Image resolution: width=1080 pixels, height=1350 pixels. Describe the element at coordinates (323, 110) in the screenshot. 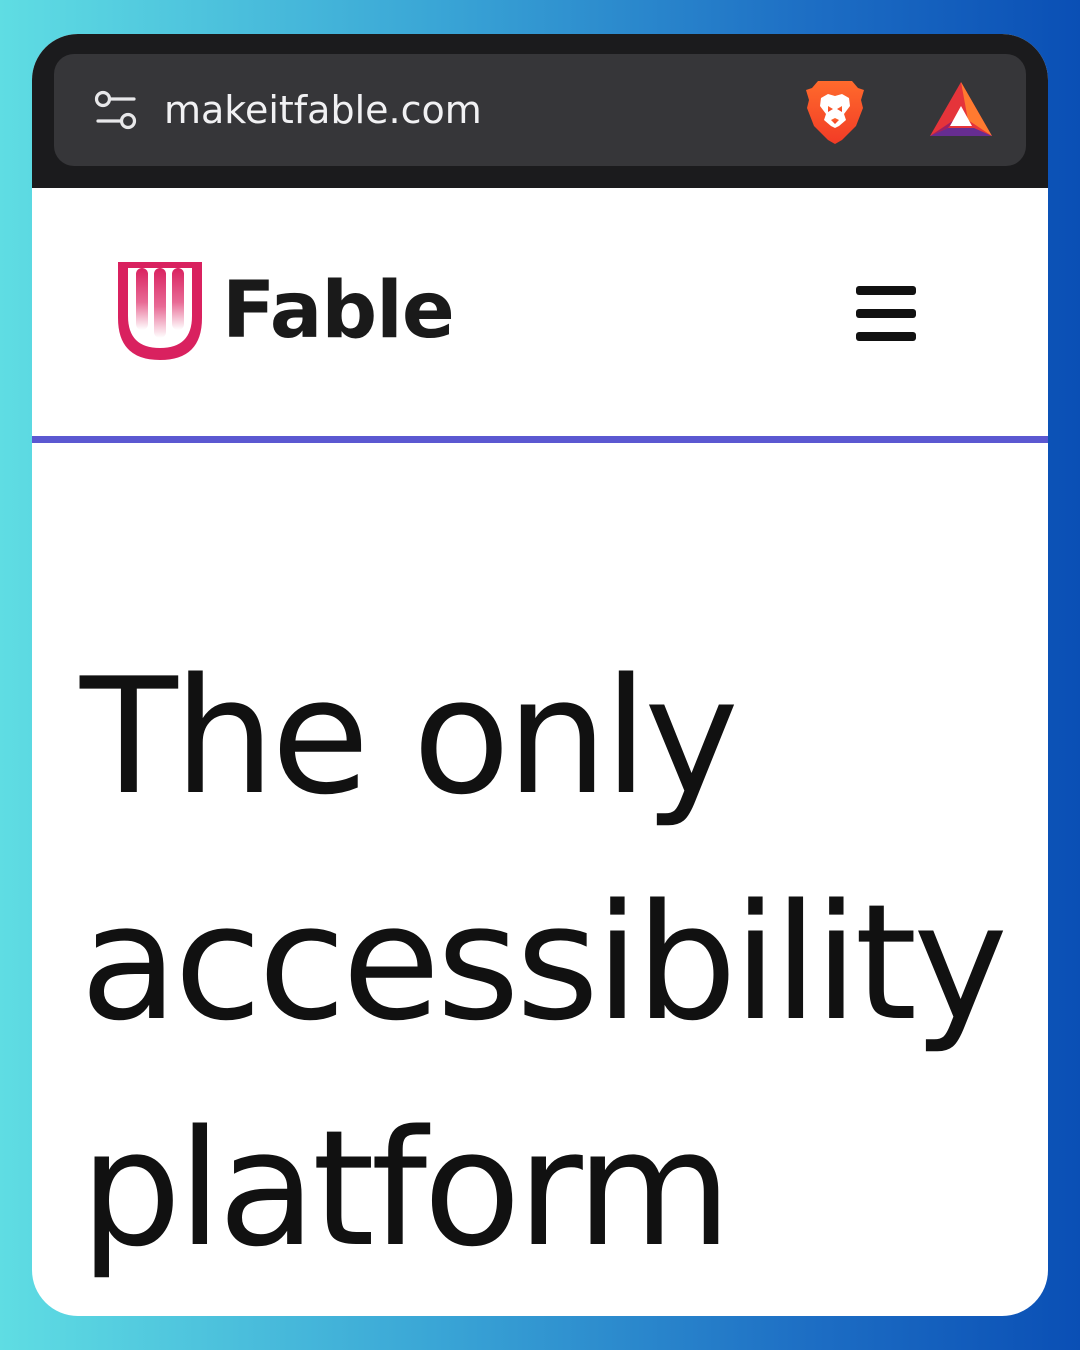

I see `url-text: makeitfable.com` at that location.